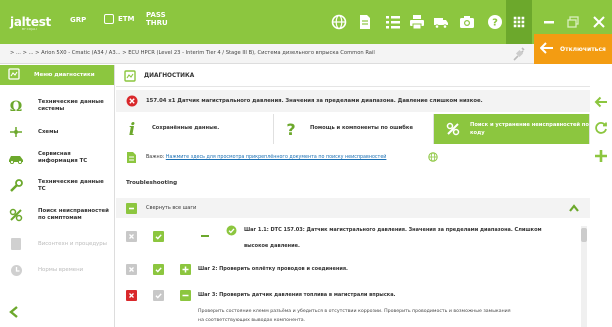 The image size is (612, 327). Describe the element at coordinates (16, 158) in the screenshot. I see `vehicle-icon` at that location.